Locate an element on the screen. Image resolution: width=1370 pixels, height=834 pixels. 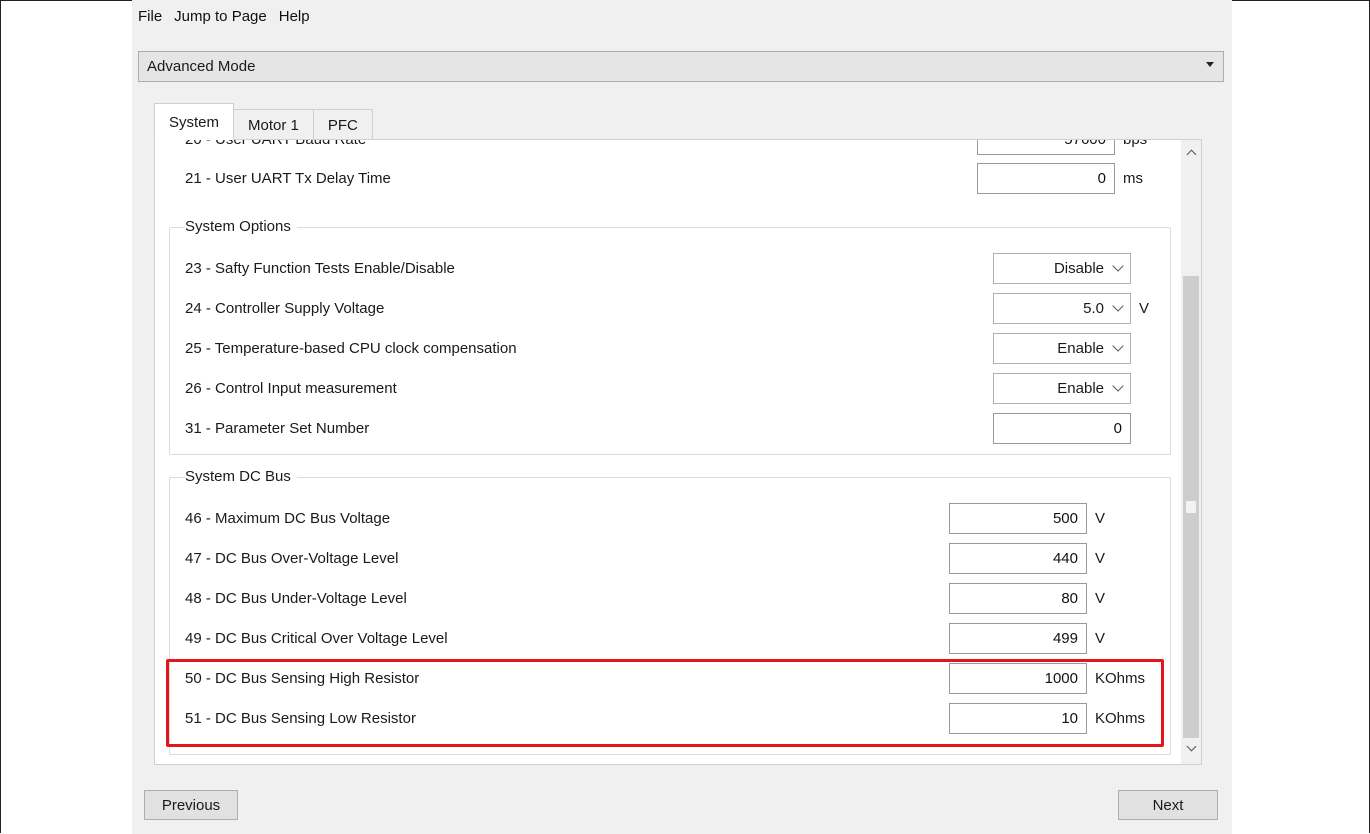
tab-pfc: PFC is located at coordinates (342, 124).